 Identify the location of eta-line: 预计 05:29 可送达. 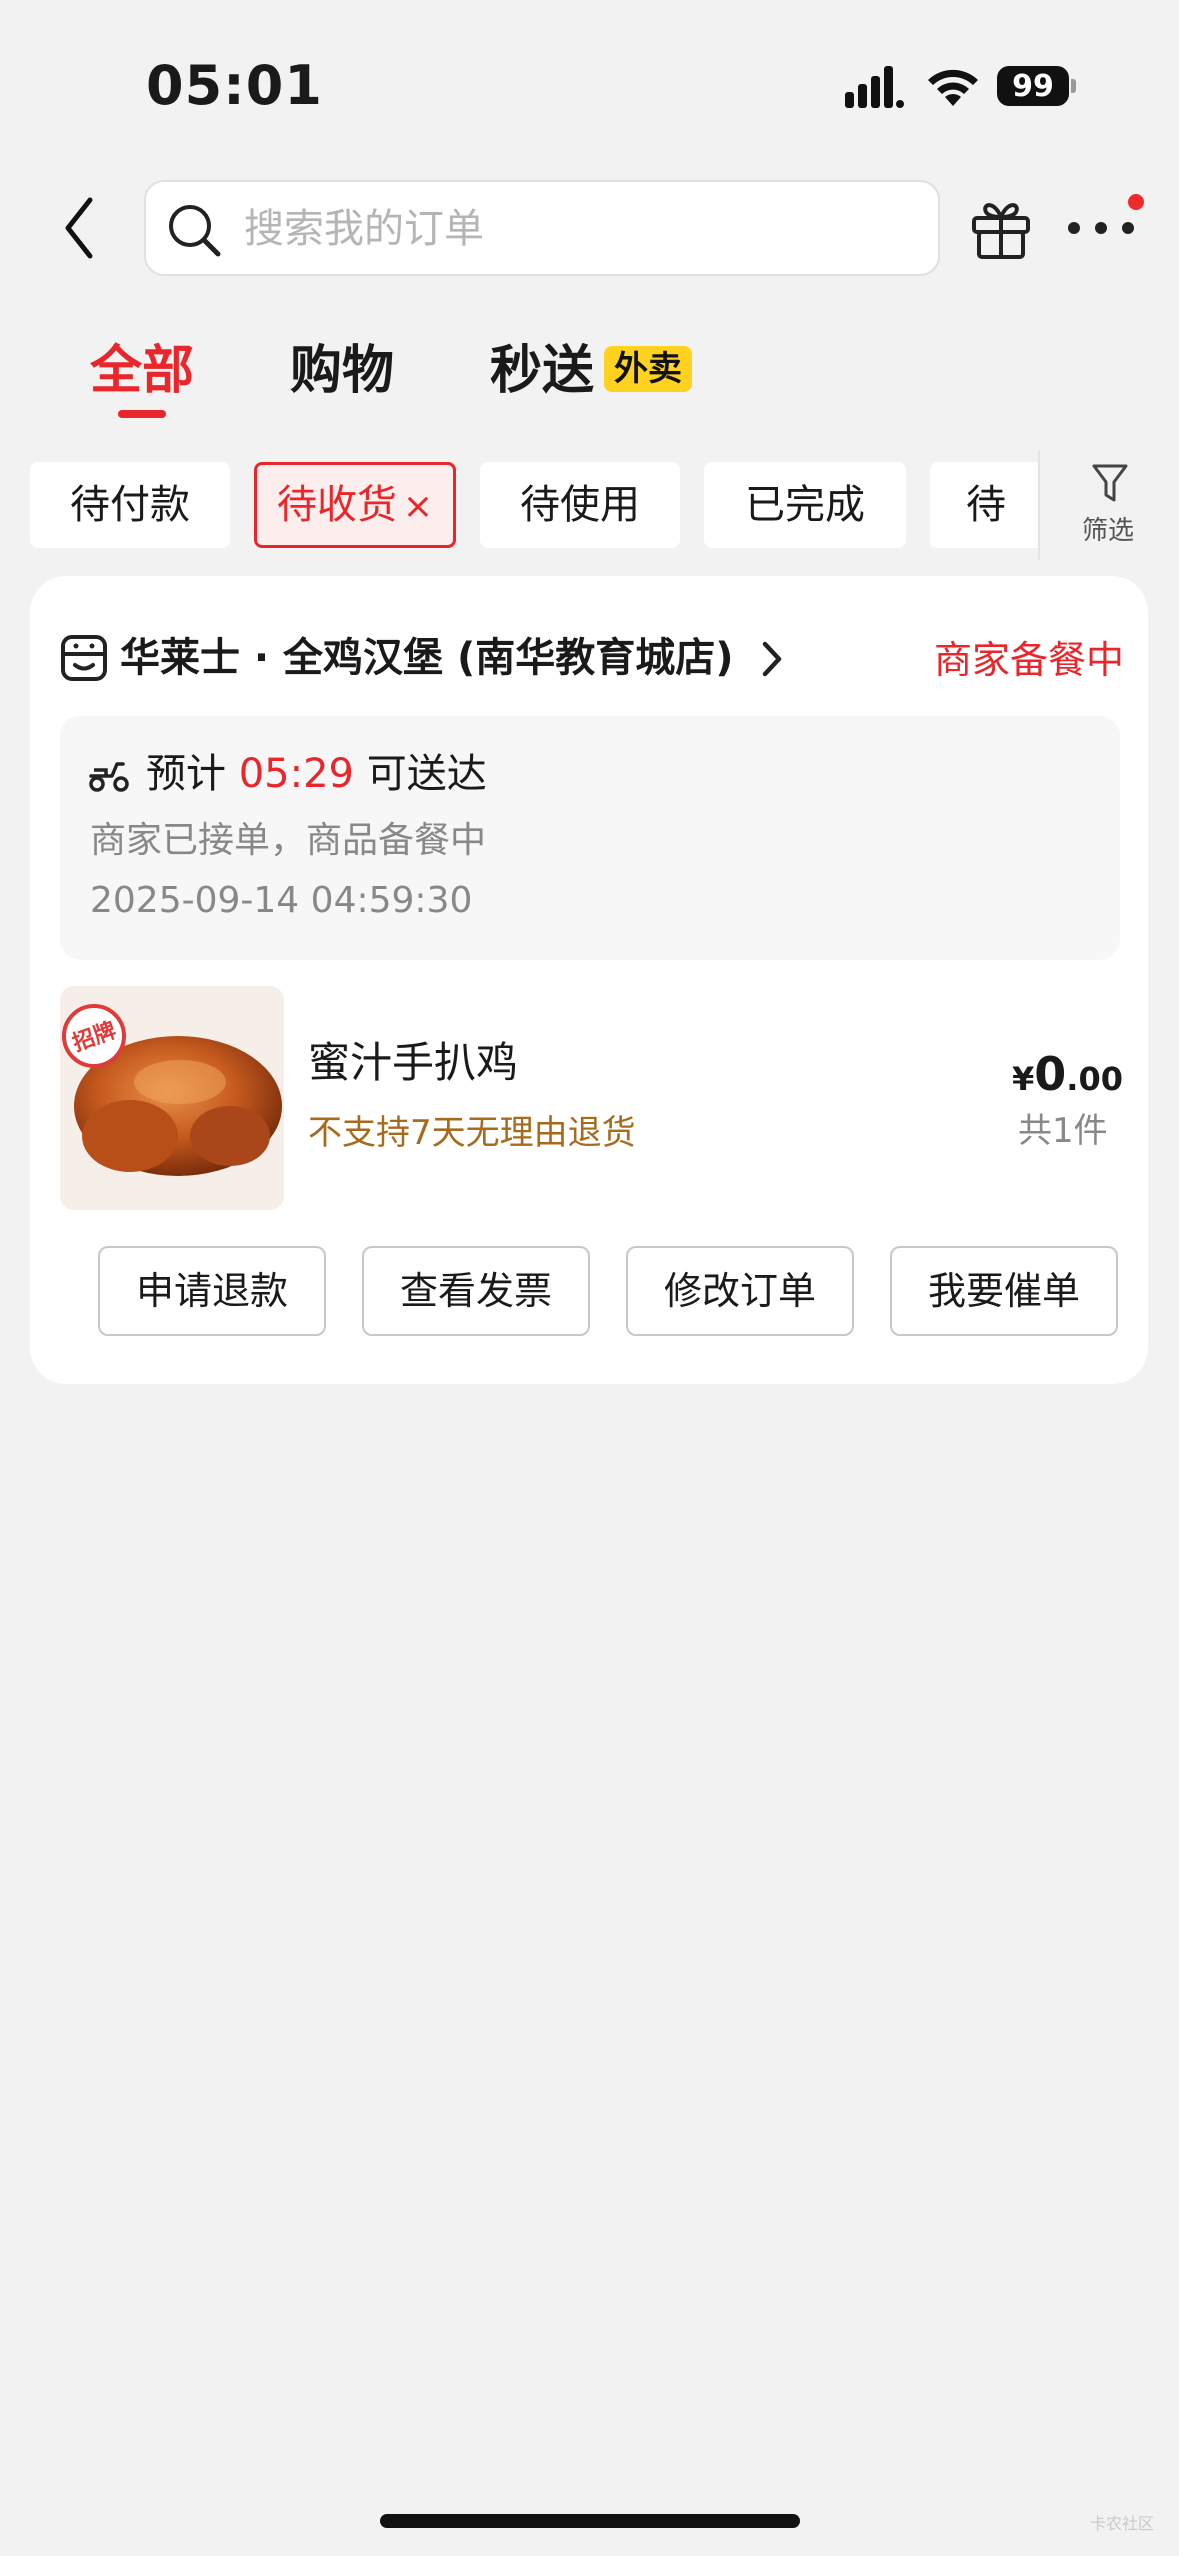
(316, 774).